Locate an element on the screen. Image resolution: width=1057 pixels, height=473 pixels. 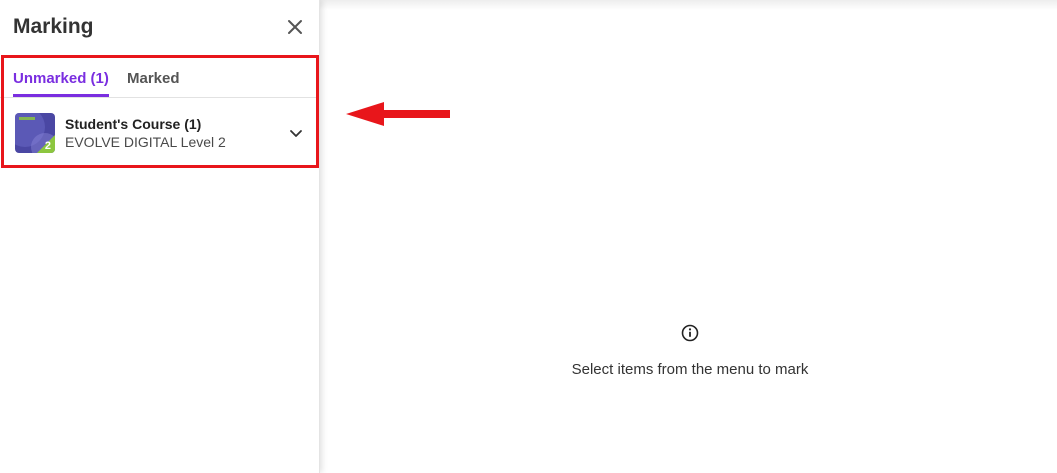
tab-marked: Marked is located at coordinates (153, 83).